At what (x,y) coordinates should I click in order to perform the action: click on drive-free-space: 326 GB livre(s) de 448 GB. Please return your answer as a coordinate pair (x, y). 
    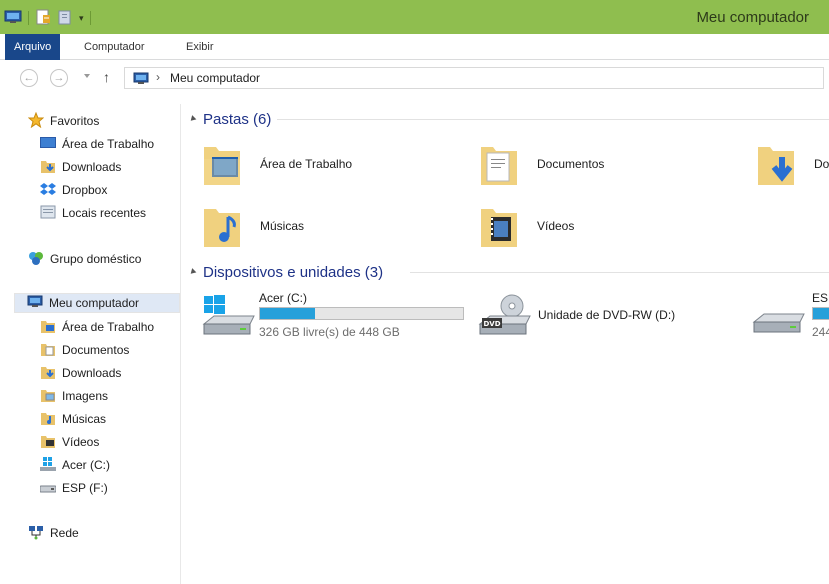
    Looking at the image, I should click on (329, 332).